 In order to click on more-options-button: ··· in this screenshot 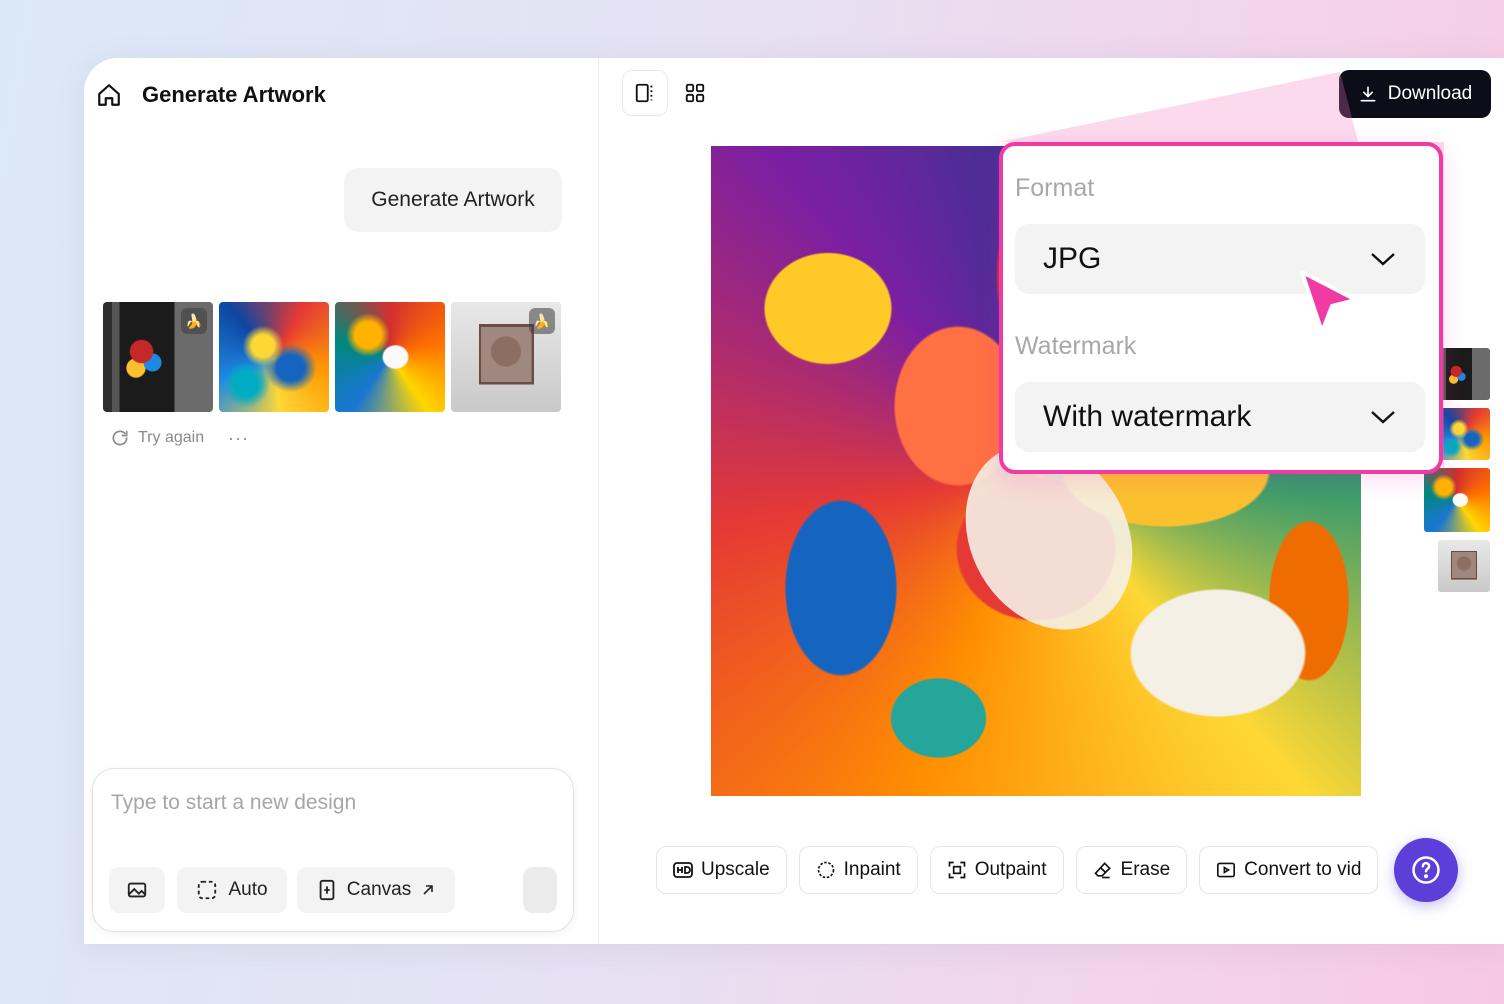, I will do `click(238, 438)`.